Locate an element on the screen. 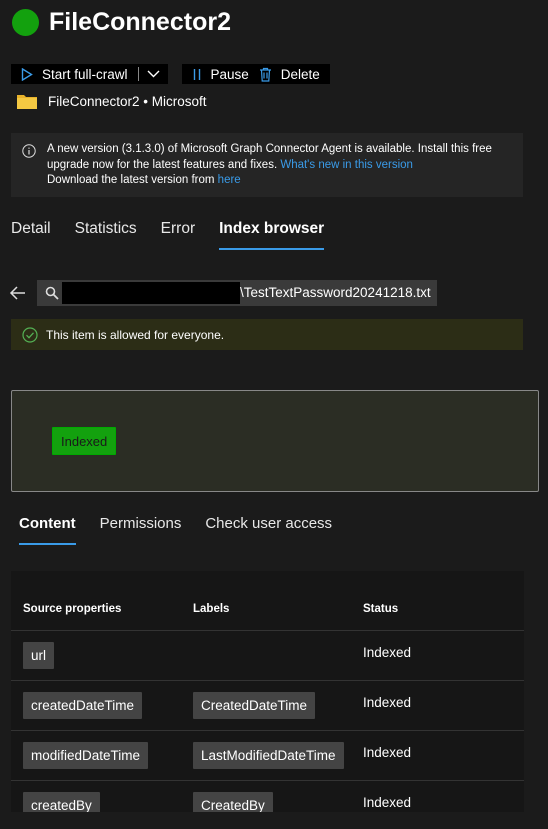 Image resolution: width=548 pixels, height=829 pixels. start-full-crawl-button: Start full-crawl is located at coordinates (74, 74).